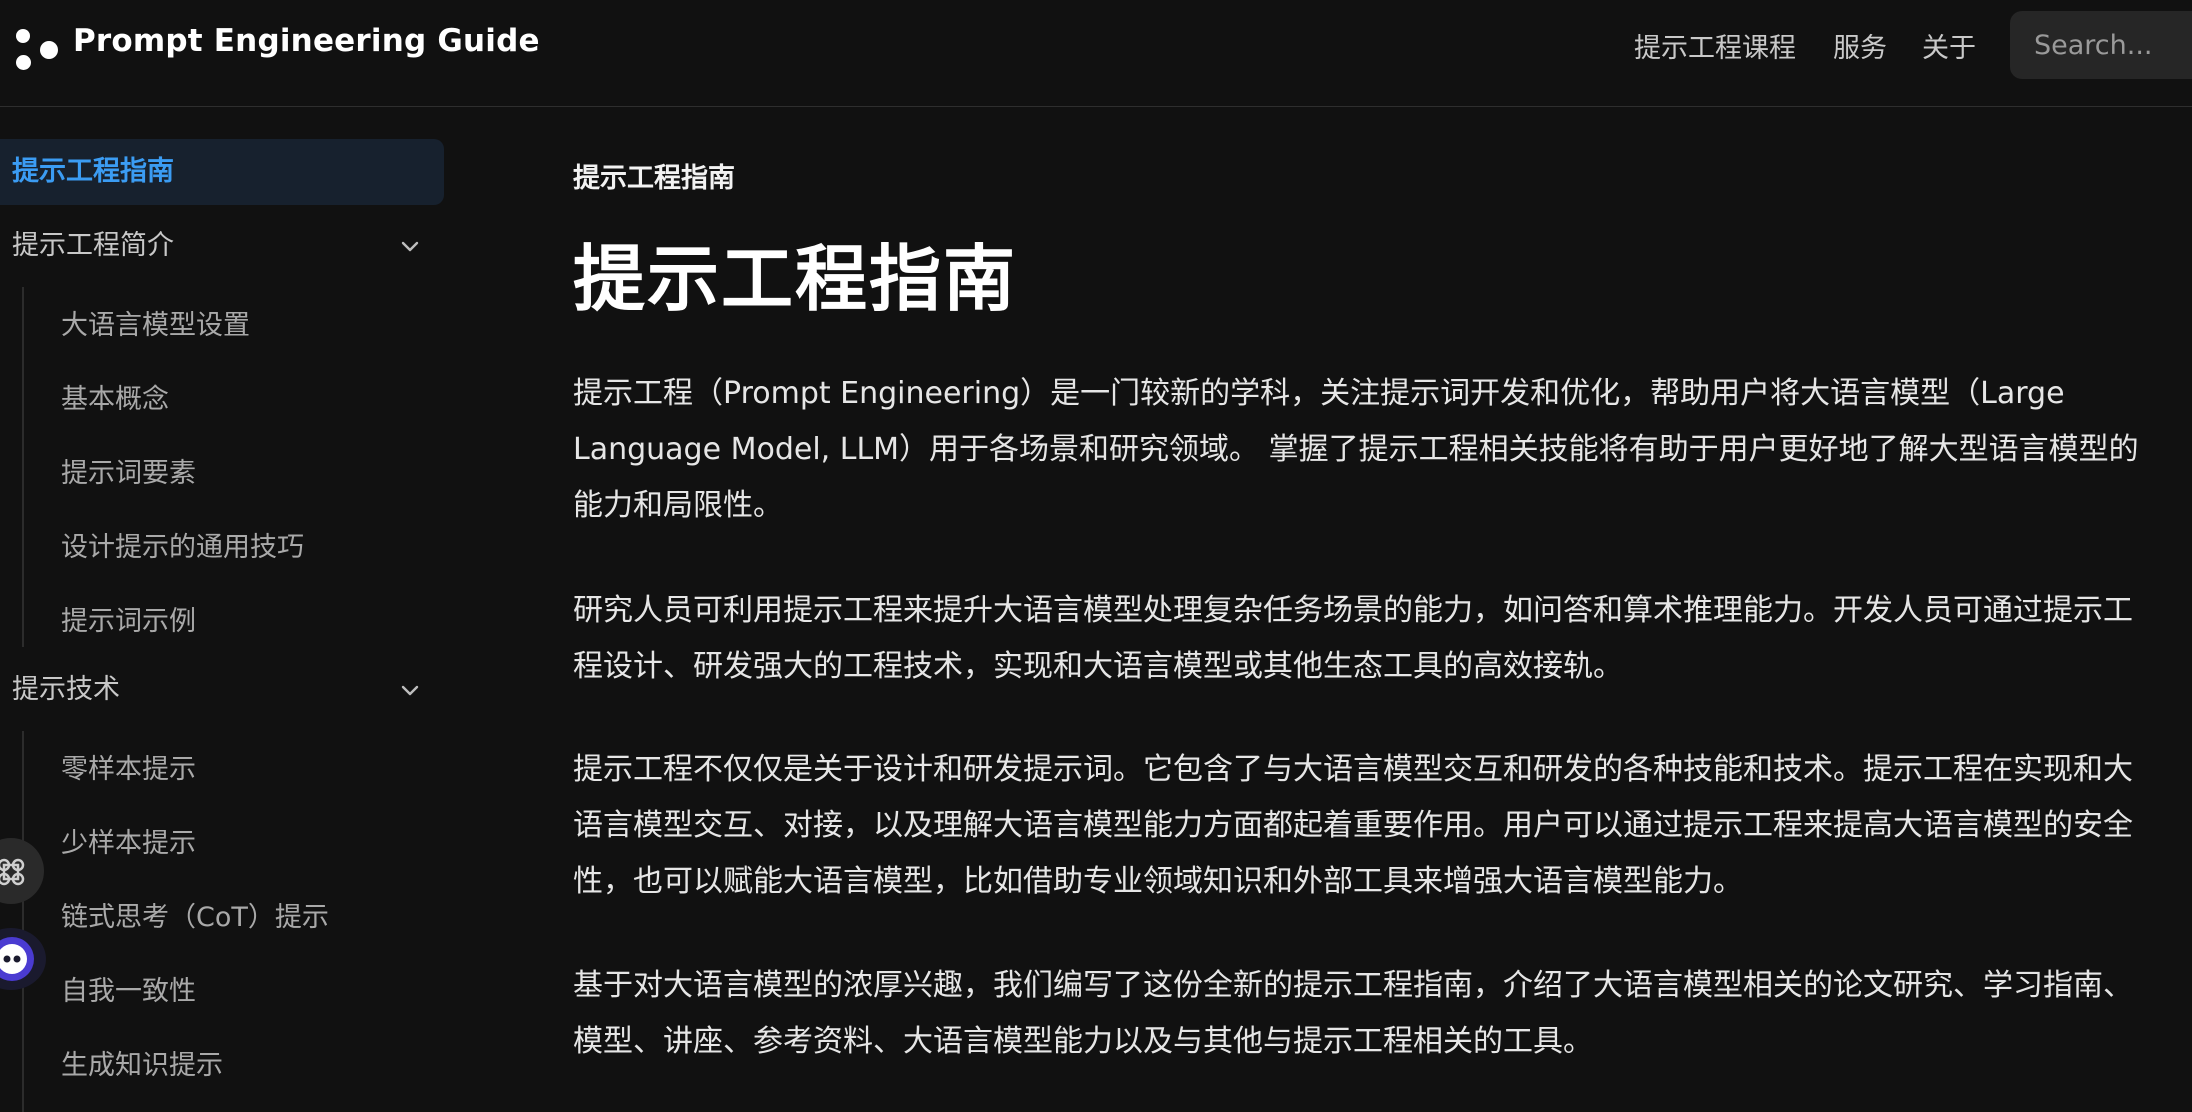 This screenshot has height=1112, width=2192. What do you see at coordinates (128, 470) in the screenshot?
I see `sidebar-item-elements: 提示词要素` at bounding box center [128, 470].